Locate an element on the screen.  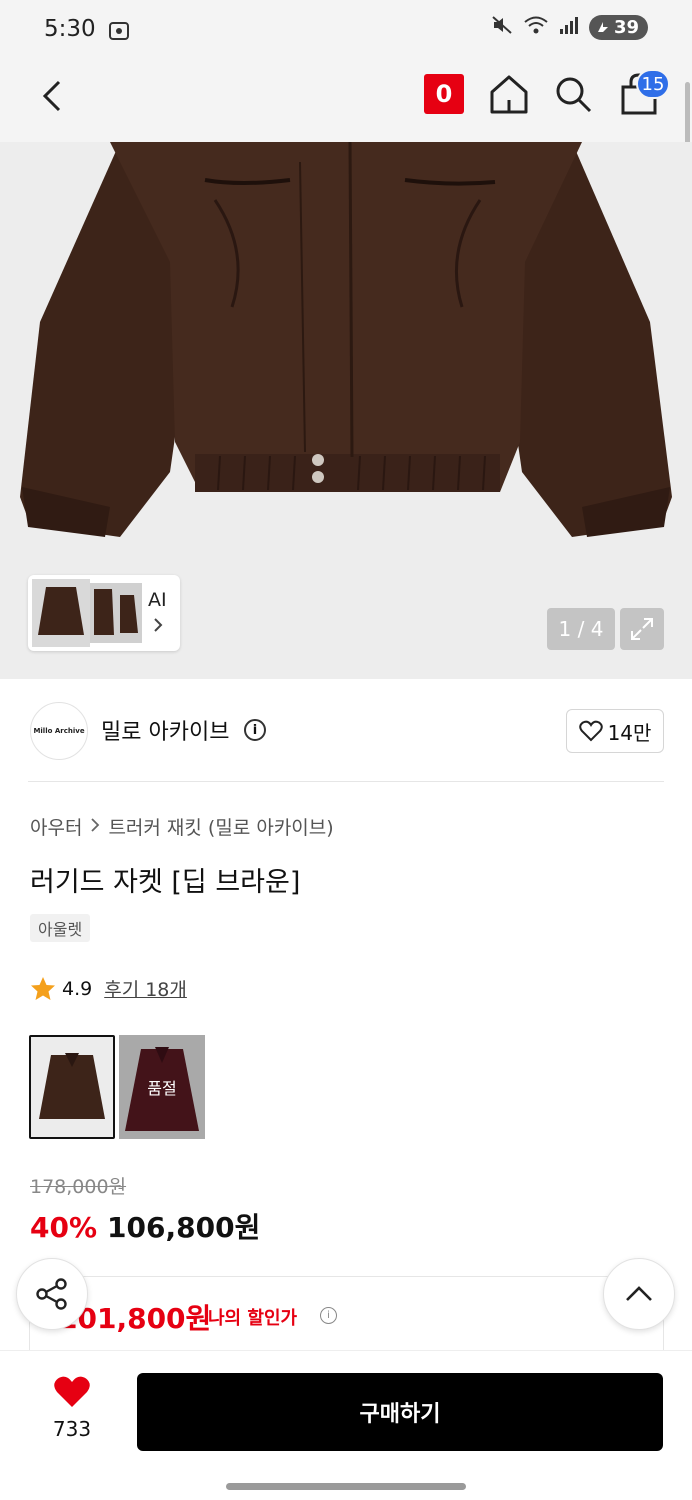
scroll-top-button is located at coordinates (639, 1294).